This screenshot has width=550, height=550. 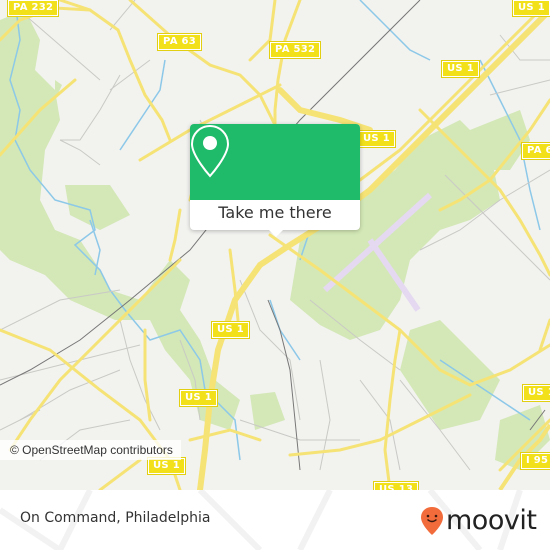 I want to click on location-pin-icon, so click(x=210, y=151).